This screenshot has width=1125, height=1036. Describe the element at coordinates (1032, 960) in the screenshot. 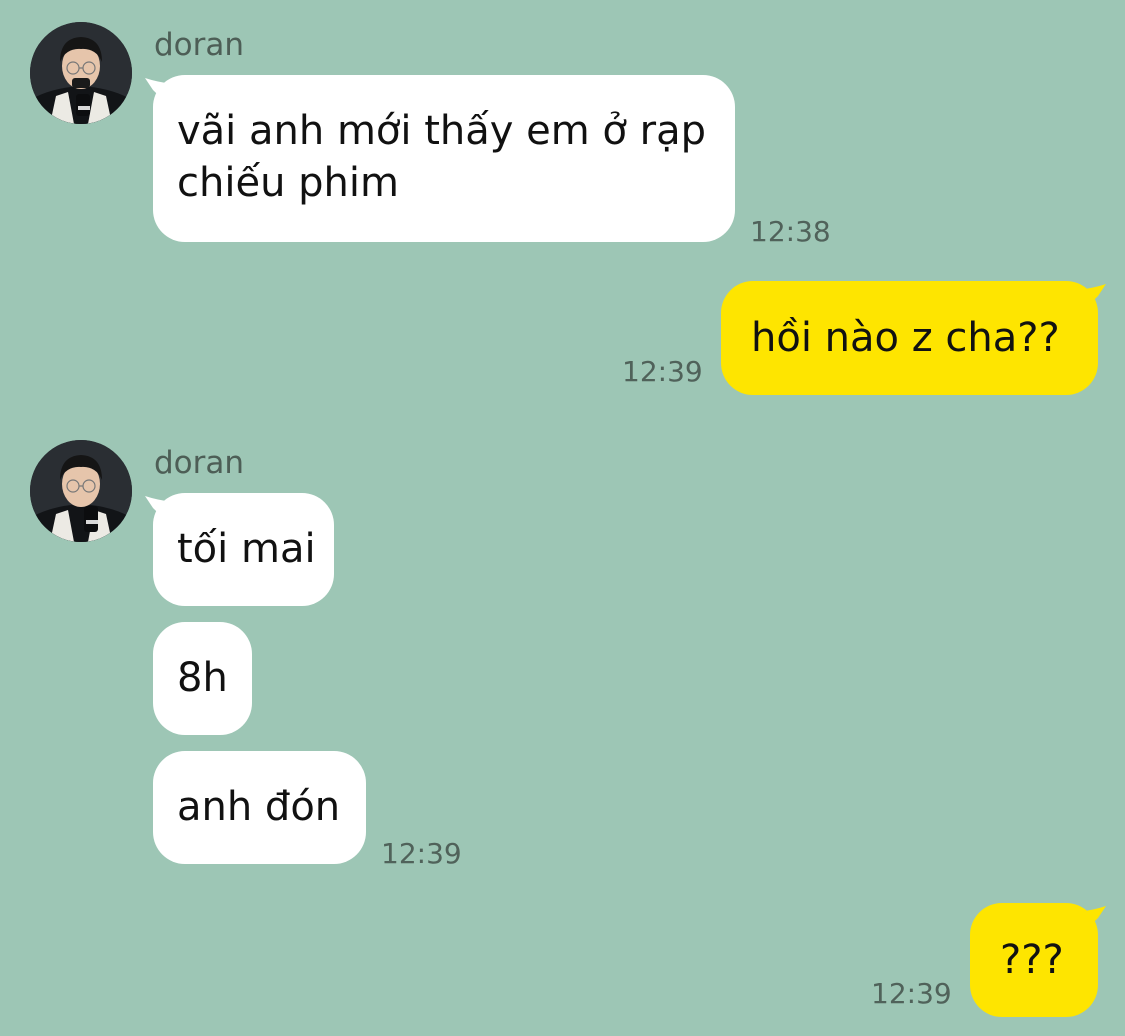

I see `message-text: ???` at that location.